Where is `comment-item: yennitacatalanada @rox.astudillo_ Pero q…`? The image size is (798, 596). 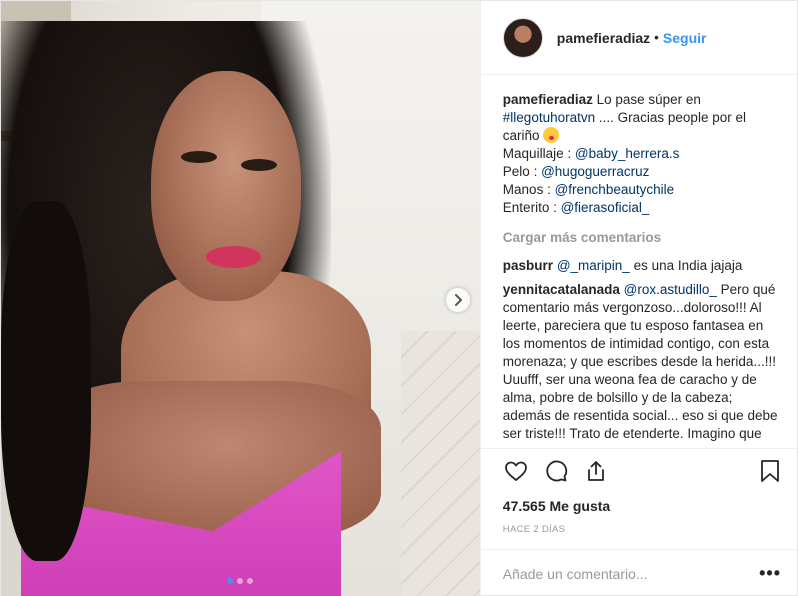 comment-item: yennitacatalanada @rox.astudillo_ Pero q… is located at coordinates (641, 362).